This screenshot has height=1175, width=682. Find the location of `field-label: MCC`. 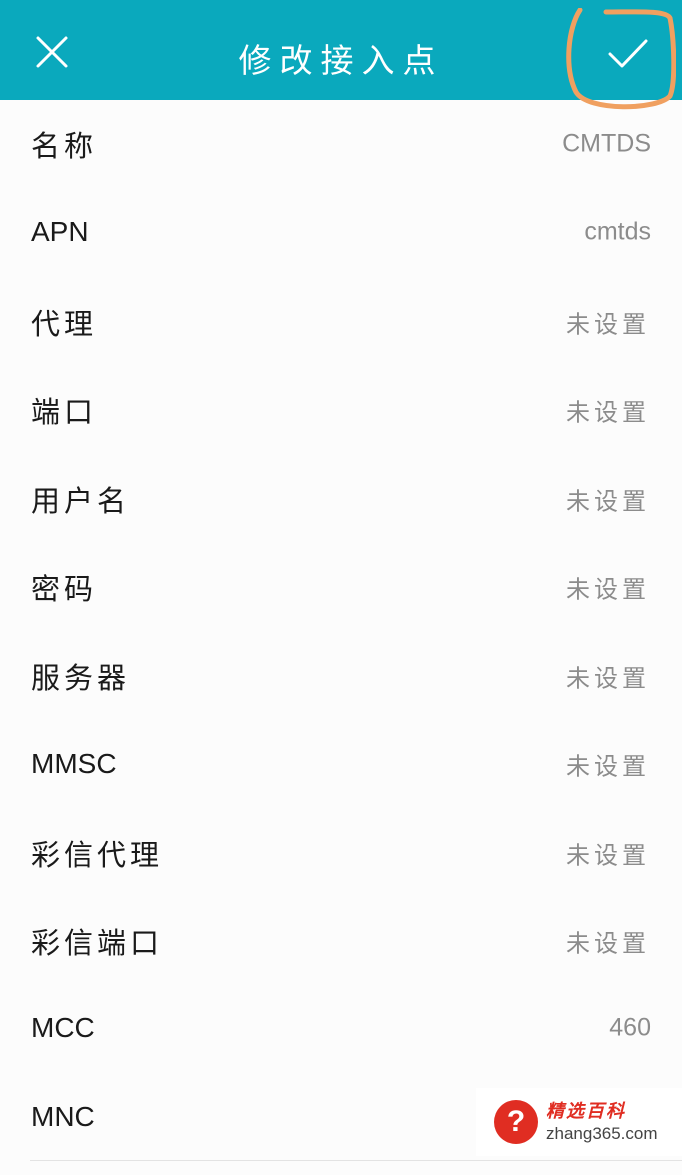

field-label: MCC is located at coordinates (63, 1027).